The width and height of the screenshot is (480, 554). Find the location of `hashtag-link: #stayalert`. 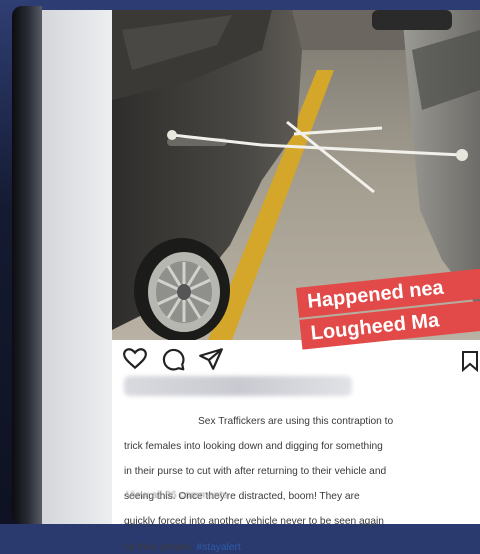

hashtag-link: #stayalert is located at coordinates (219, 547).